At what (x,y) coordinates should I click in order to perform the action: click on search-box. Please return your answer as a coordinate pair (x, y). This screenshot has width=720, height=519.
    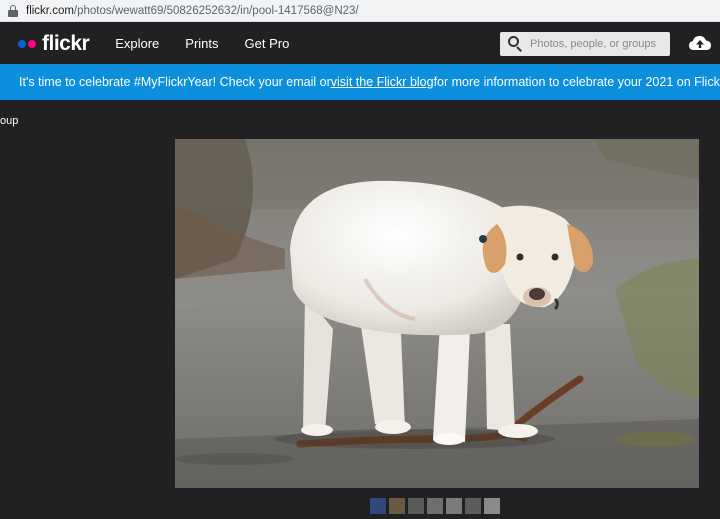
    Looking at the image, I should click on (585, 44).